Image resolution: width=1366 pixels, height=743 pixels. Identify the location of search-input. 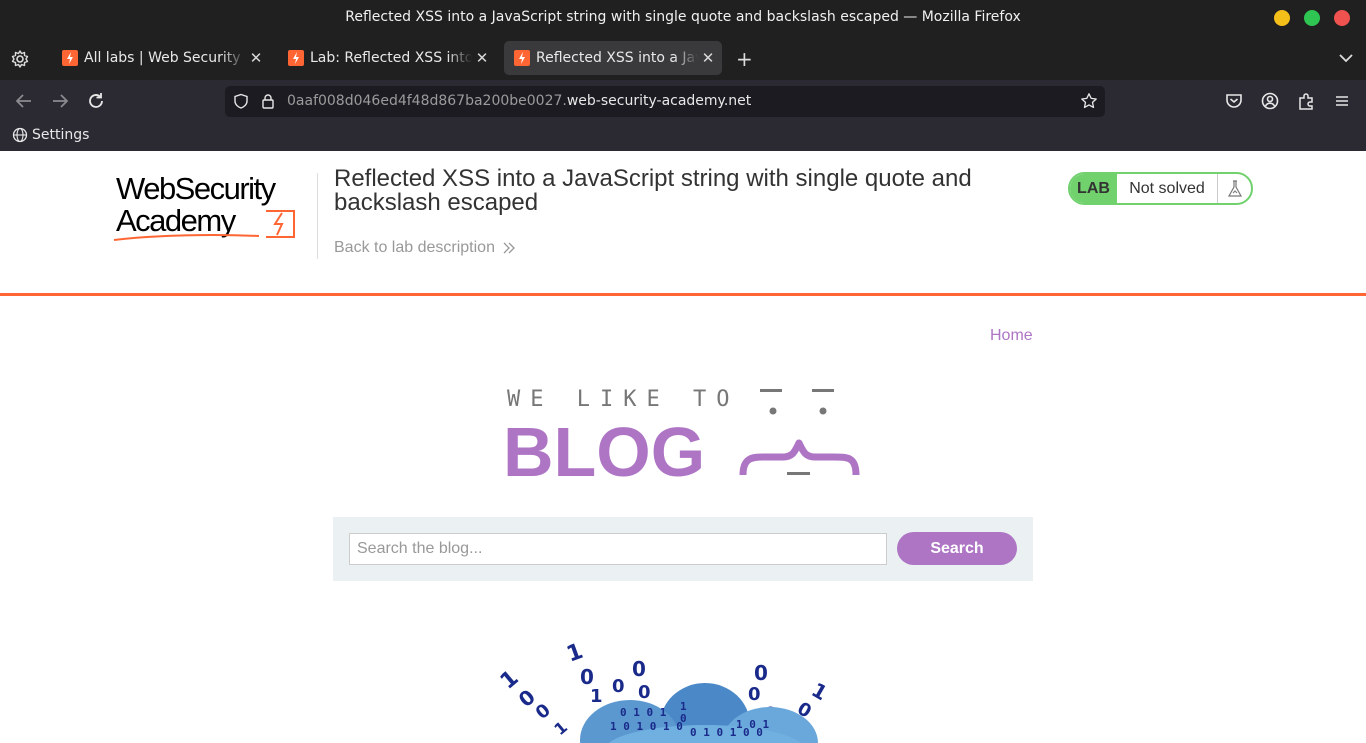
(618, 549).